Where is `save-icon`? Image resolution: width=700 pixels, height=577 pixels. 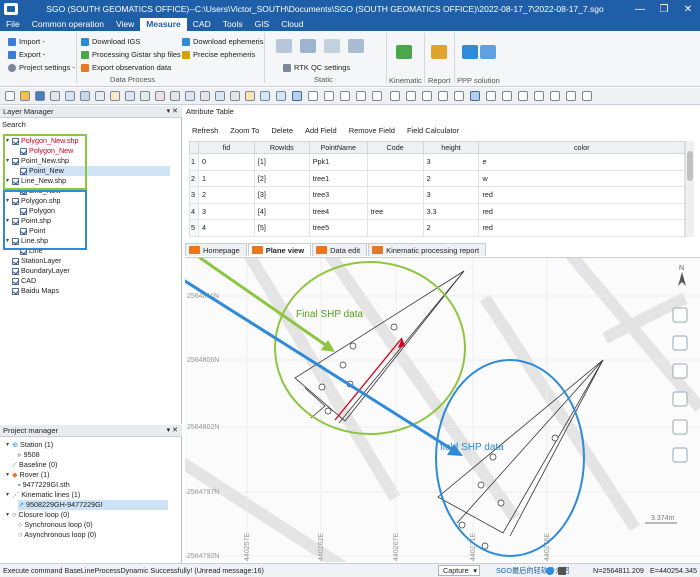
save-icon is located at coordinates (40, 96).